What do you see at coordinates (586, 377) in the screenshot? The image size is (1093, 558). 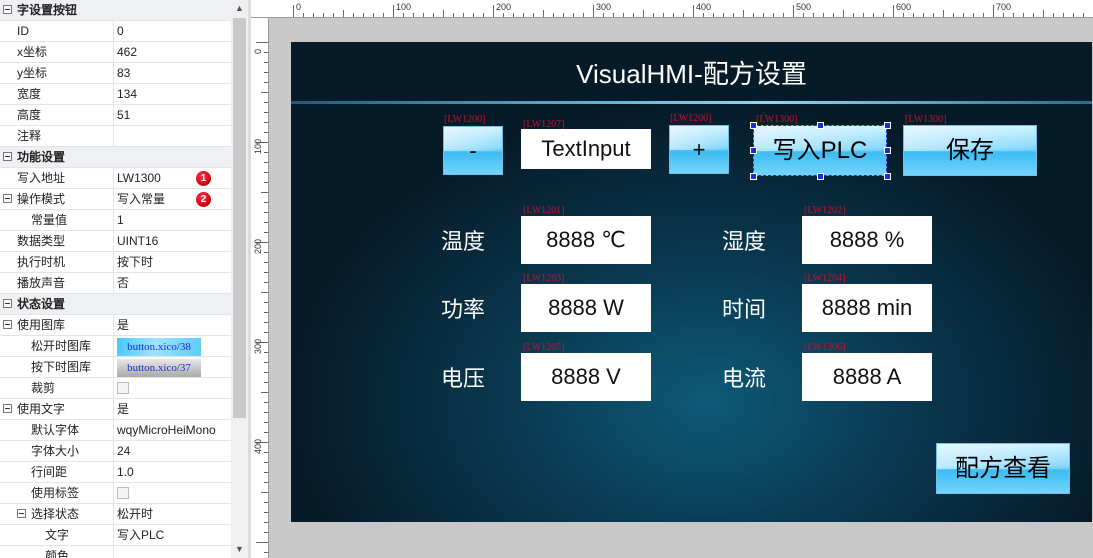 I see `voltage-field: 8888 V` at bounding box center [586, 377].